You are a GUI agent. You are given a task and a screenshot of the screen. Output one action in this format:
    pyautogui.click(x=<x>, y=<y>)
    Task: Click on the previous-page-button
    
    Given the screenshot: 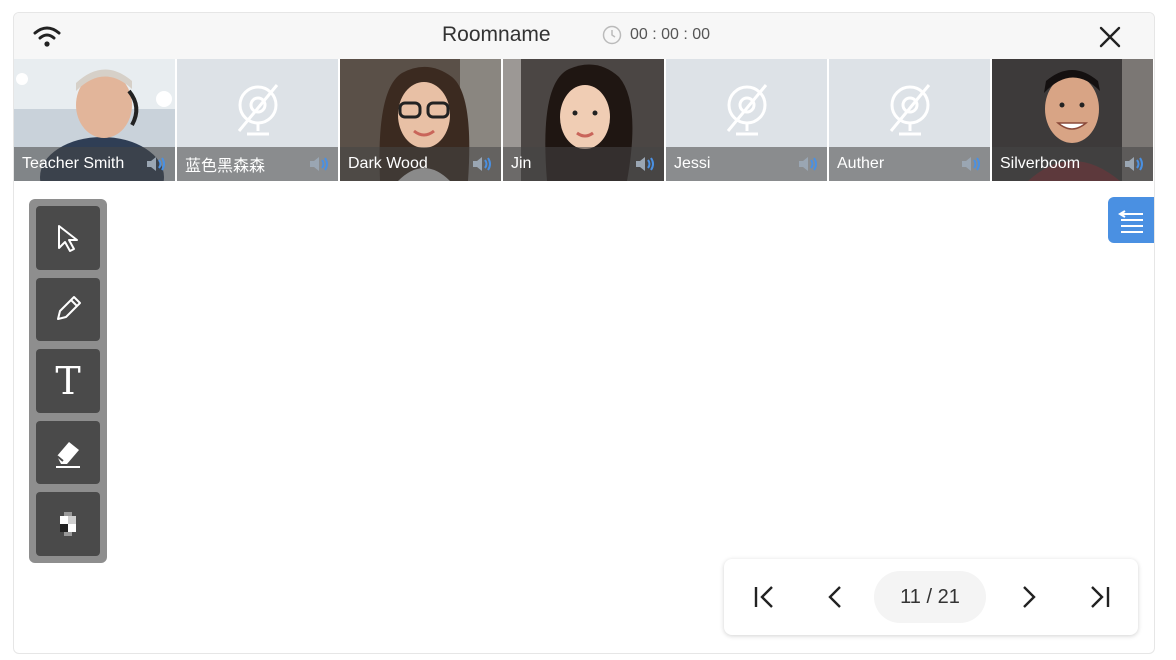 What is the action you would take?
    pyautogui.click(x=836, y=597)
    